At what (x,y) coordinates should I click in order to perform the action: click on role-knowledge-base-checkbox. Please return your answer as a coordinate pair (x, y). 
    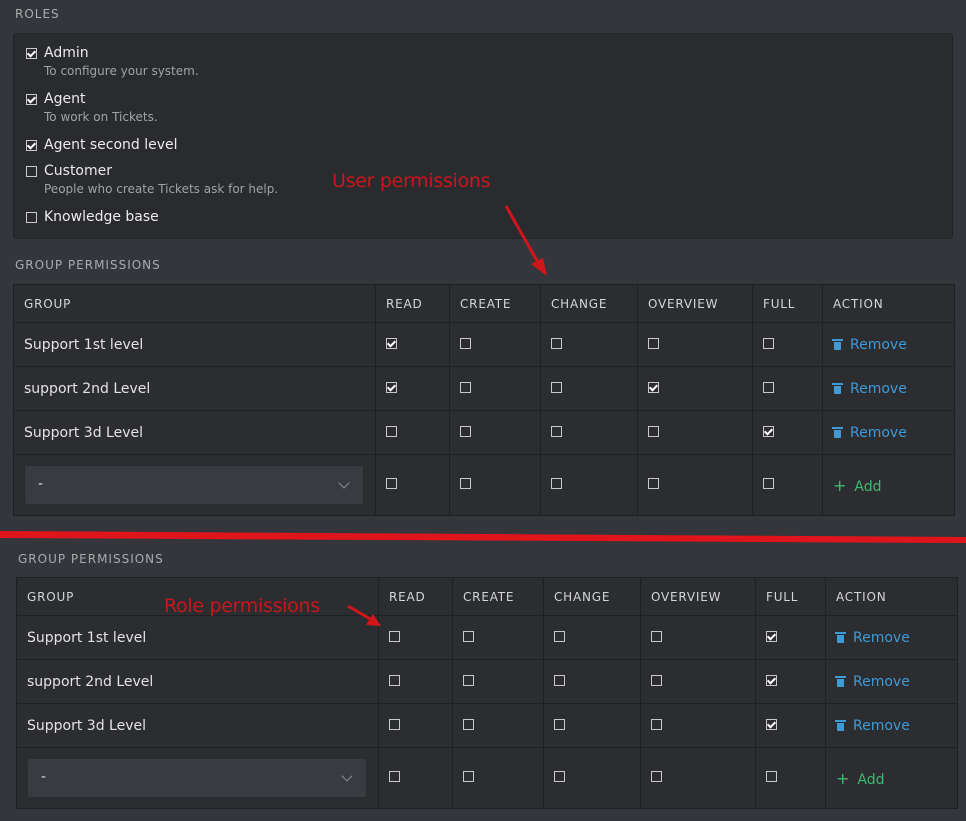
    Looking at the image, I should click on (31, 217).